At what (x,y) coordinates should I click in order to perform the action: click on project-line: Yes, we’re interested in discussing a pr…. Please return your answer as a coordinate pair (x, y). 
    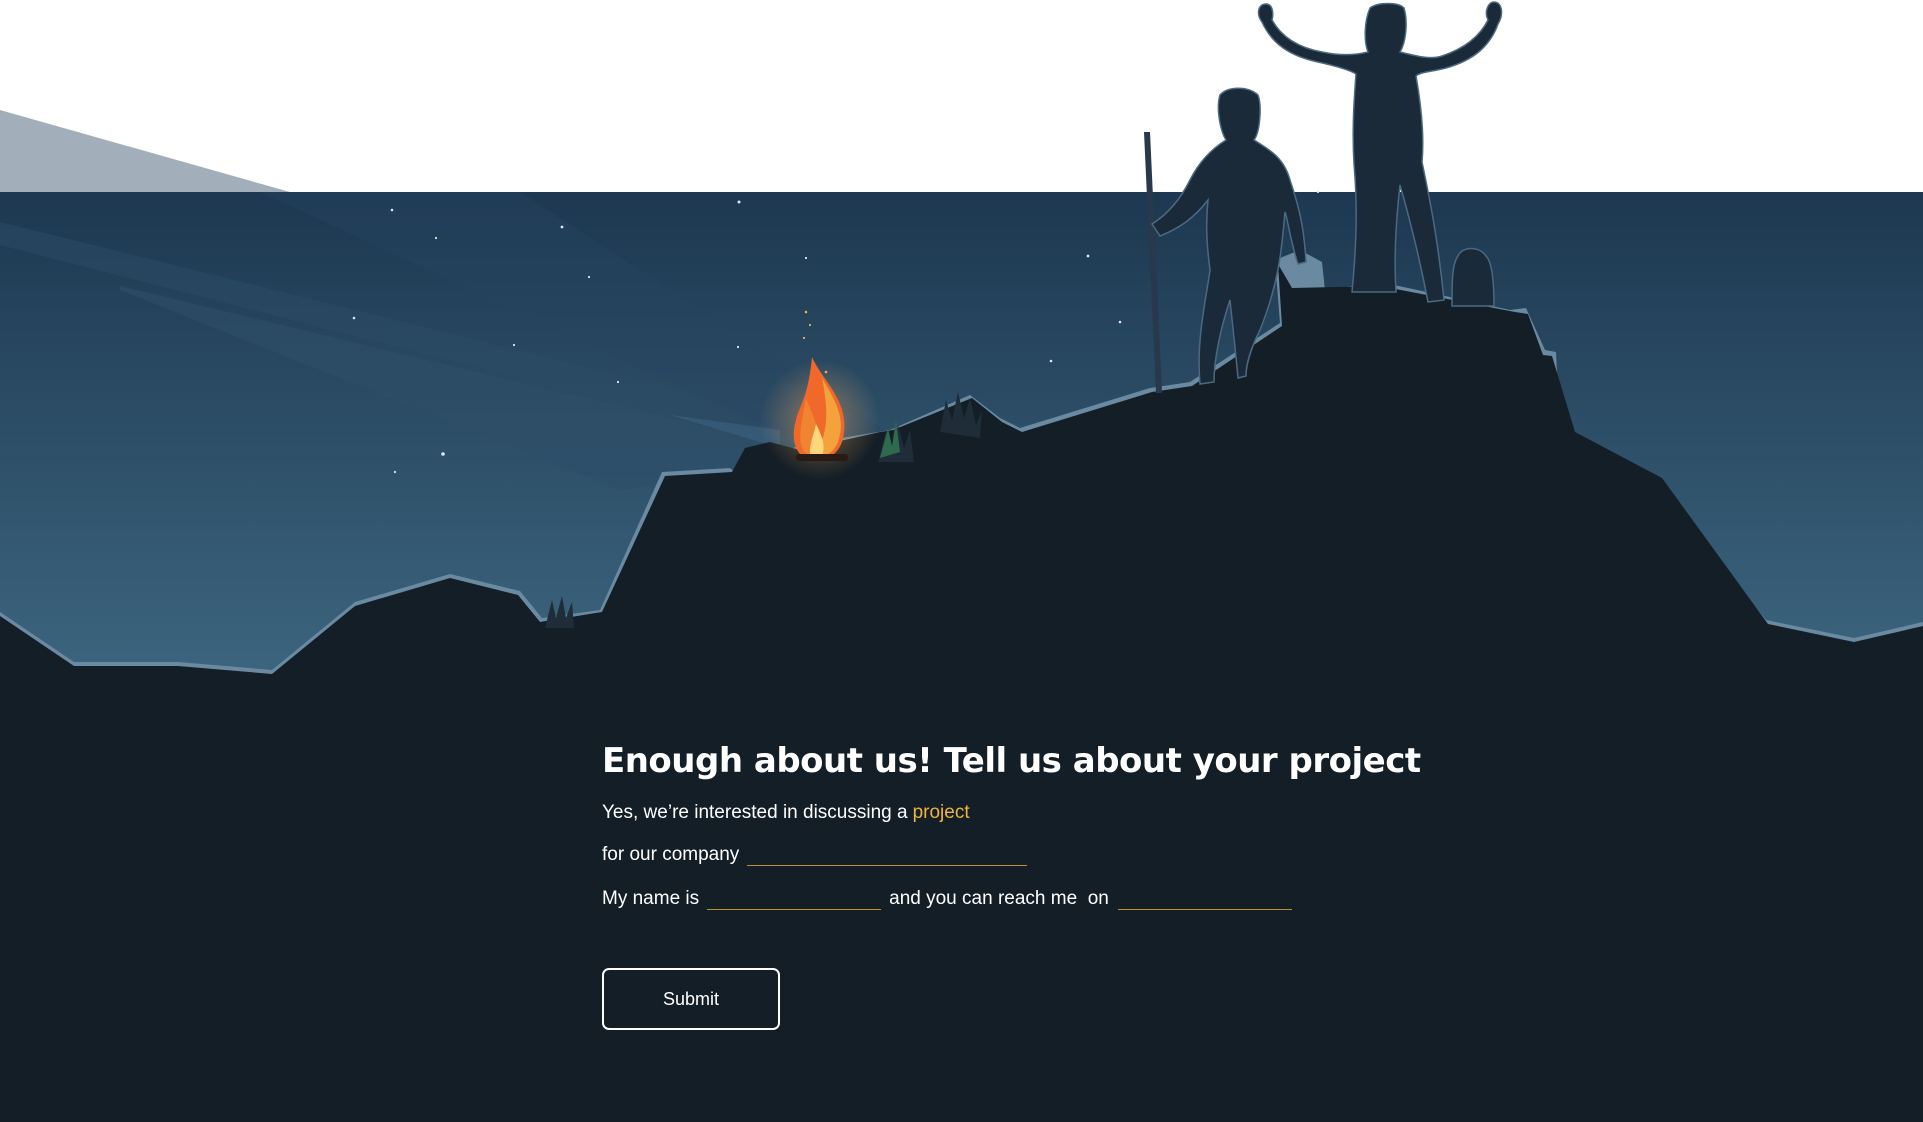
    Looking at the image, I should click on (1102, 813).